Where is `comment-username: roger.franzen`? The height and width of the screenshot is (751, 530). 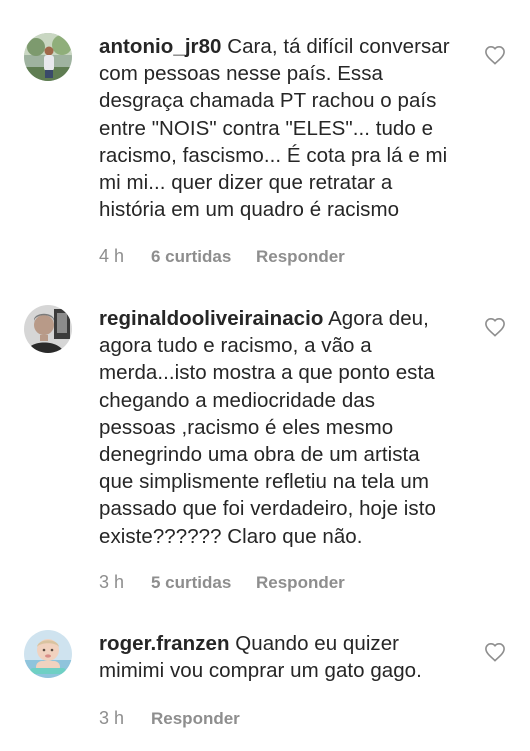
comment-username: roger.franzen is located at coordinates (164, 643).